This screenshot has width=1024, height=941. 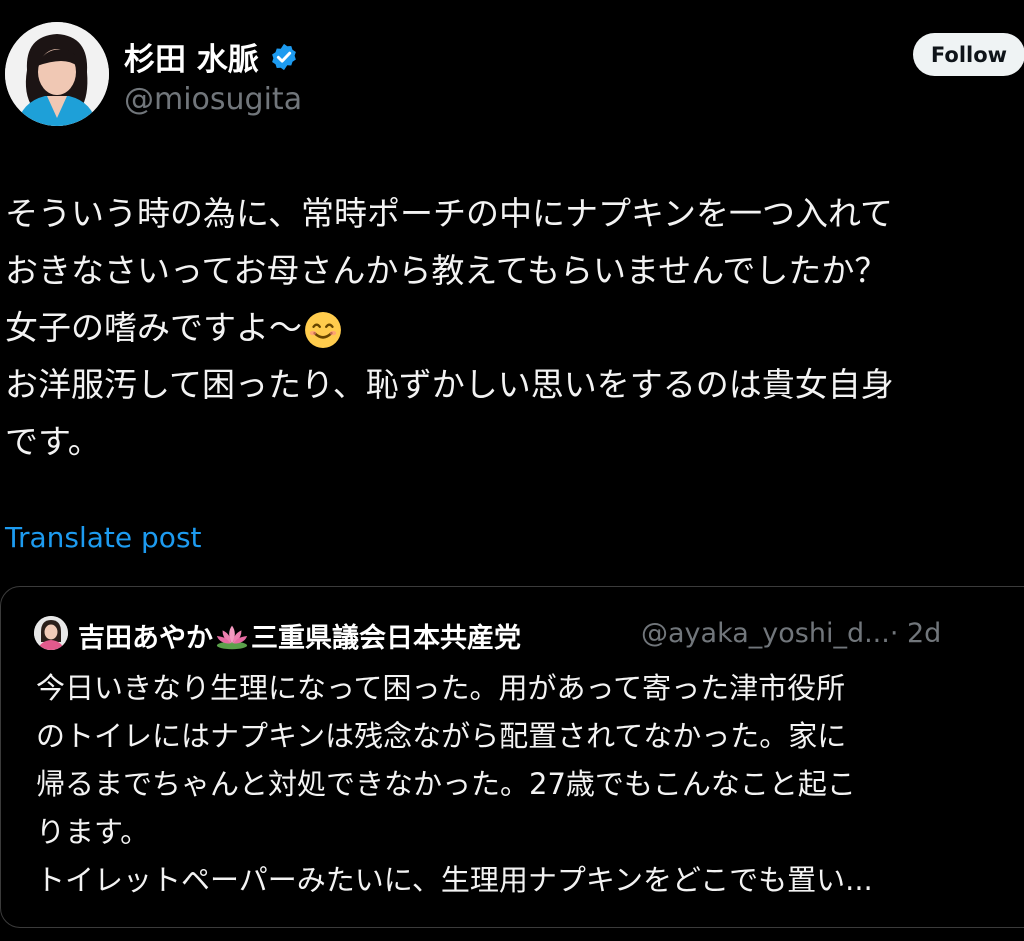 What do you see at coordinates (449, 213) in the screenshot?
I see `post-line: そういう時の為に、常時ポーチの中にナプキンを一つ入れて` at bounding box center [449, 213].